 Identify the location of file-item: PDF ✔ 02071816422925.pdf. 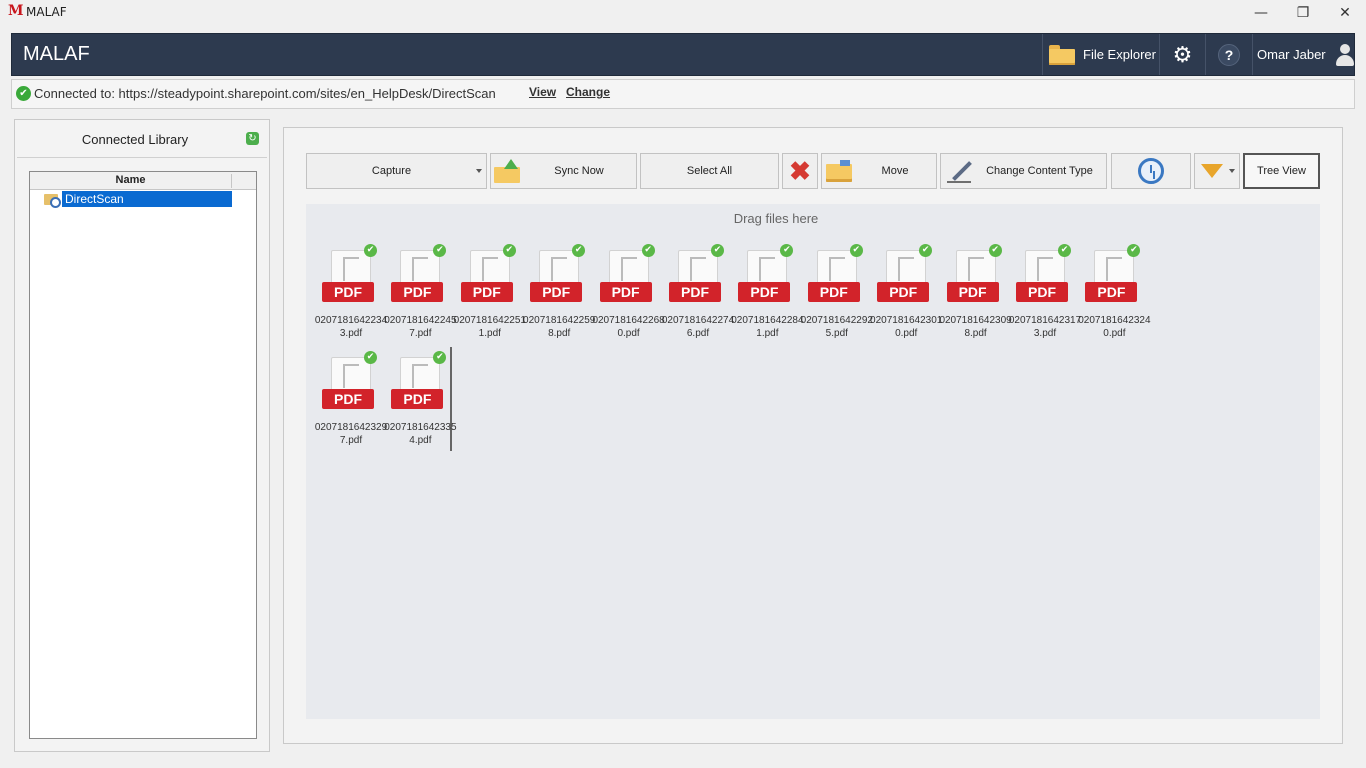
(837, 292).